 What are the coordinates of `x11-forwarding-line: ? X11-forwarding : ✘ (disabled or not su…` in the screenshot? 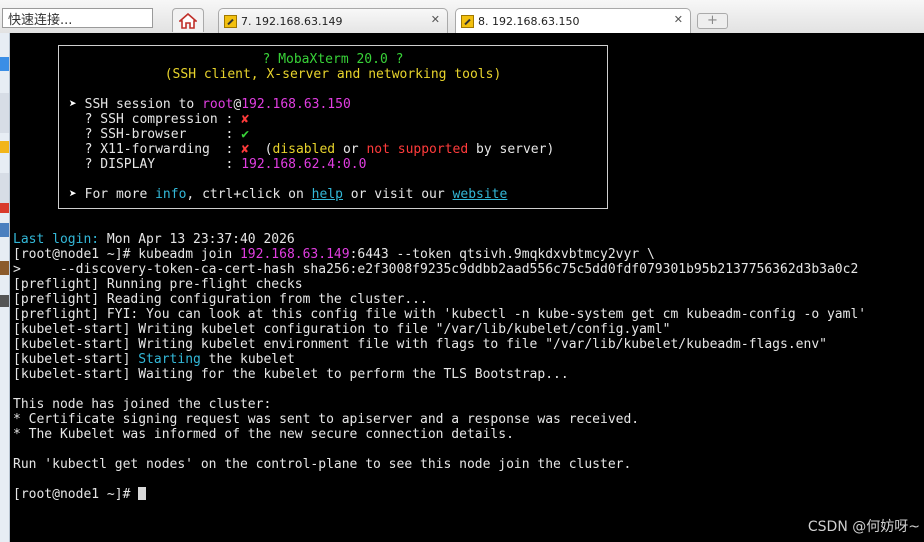 It's located at (312, 149).